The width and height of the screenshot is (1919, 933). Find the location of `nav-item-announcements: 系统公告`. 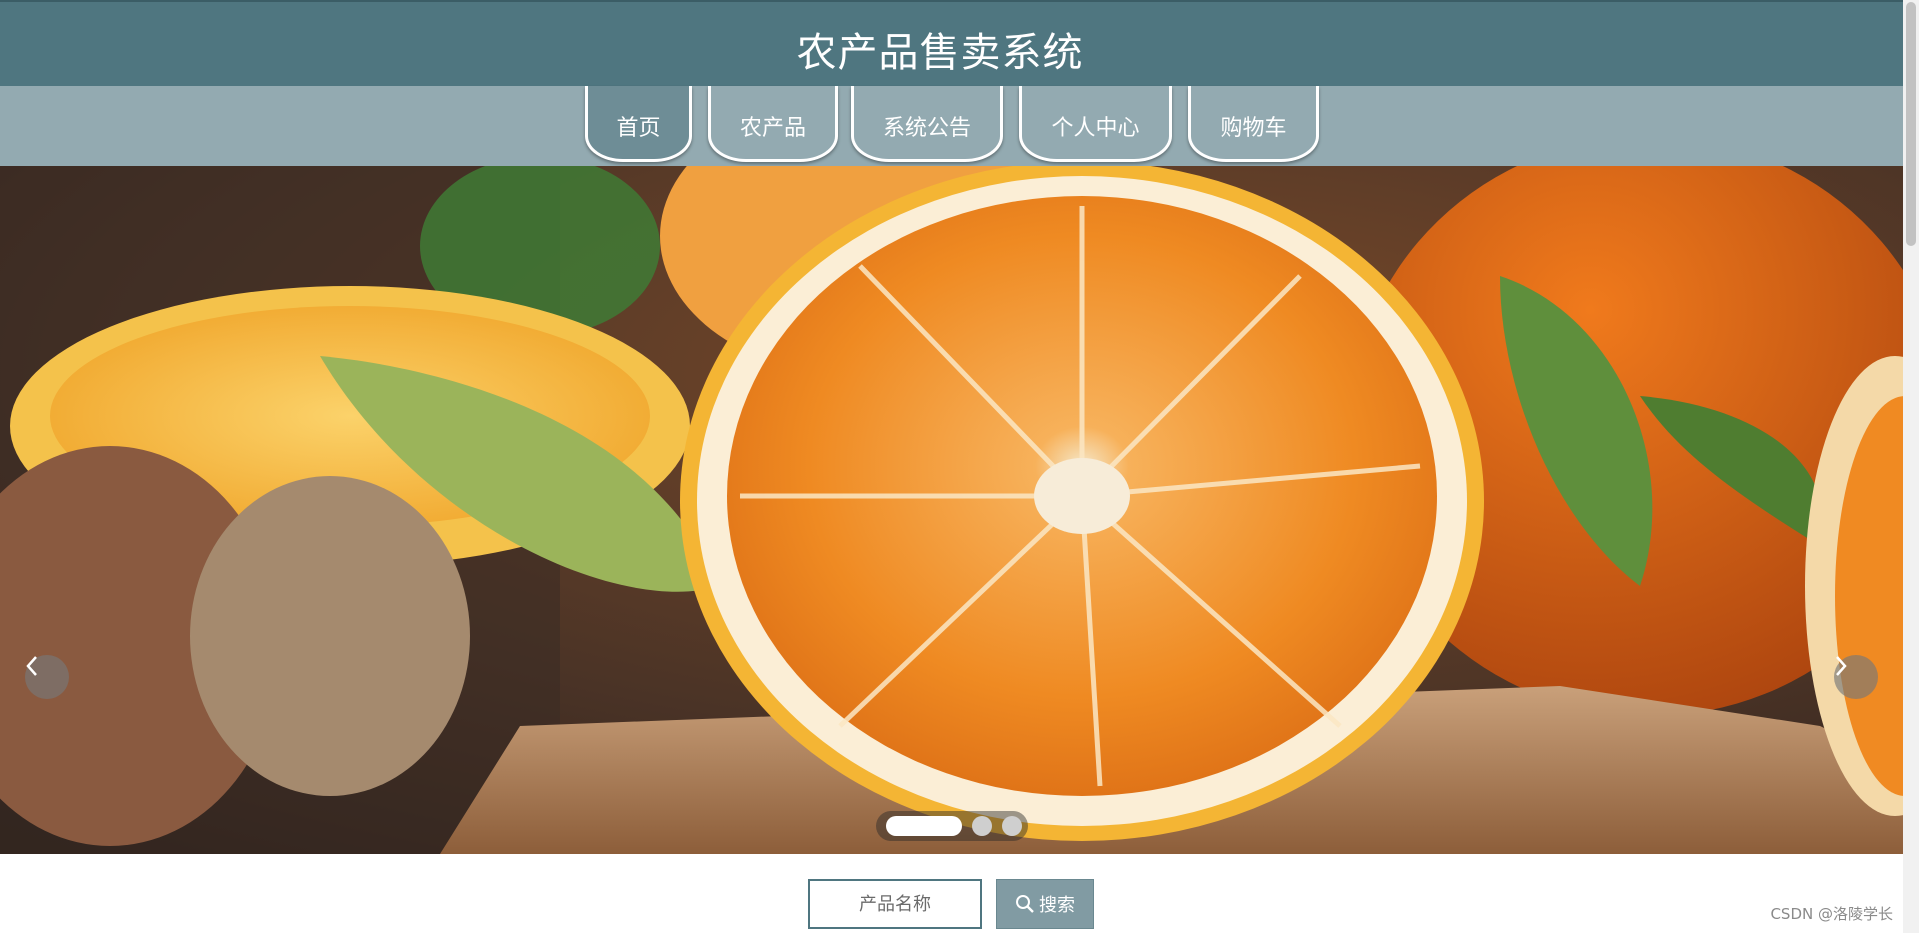

nav-item-announcements: 系统公告 is located at coordinates (927, 124).